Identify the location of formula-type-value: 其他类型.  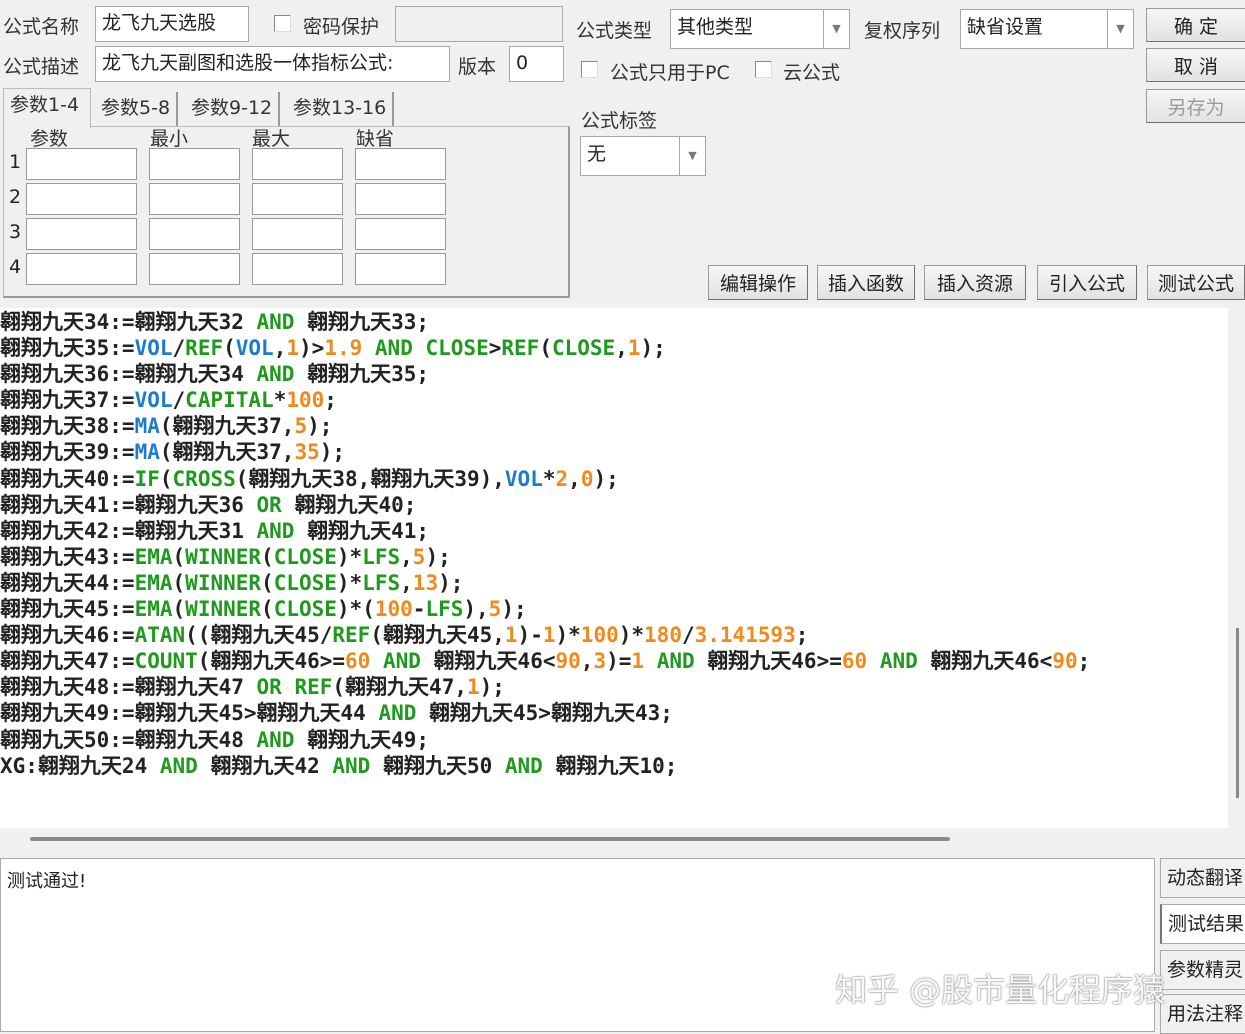
(715, 27).